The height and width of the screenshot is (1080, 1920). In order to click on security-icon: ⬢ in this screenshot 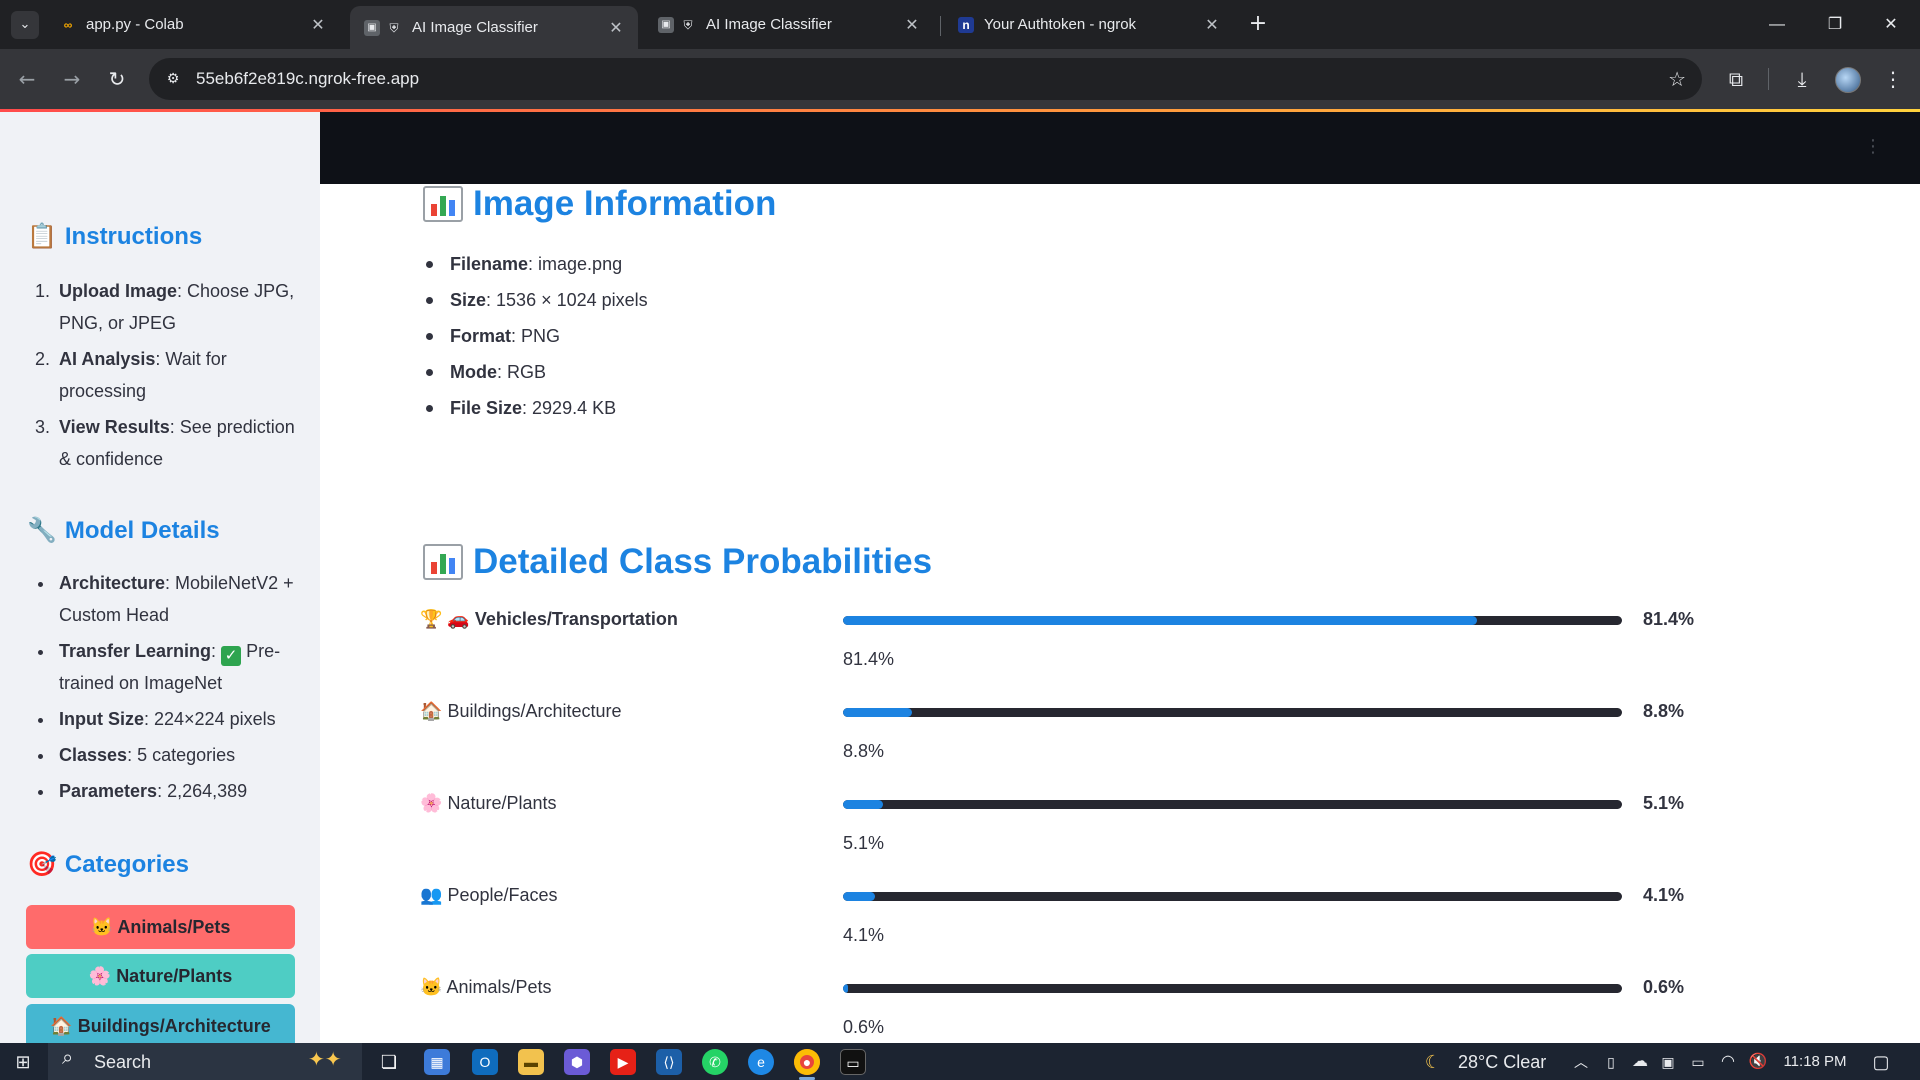, I will do `click(577, 1062)`.